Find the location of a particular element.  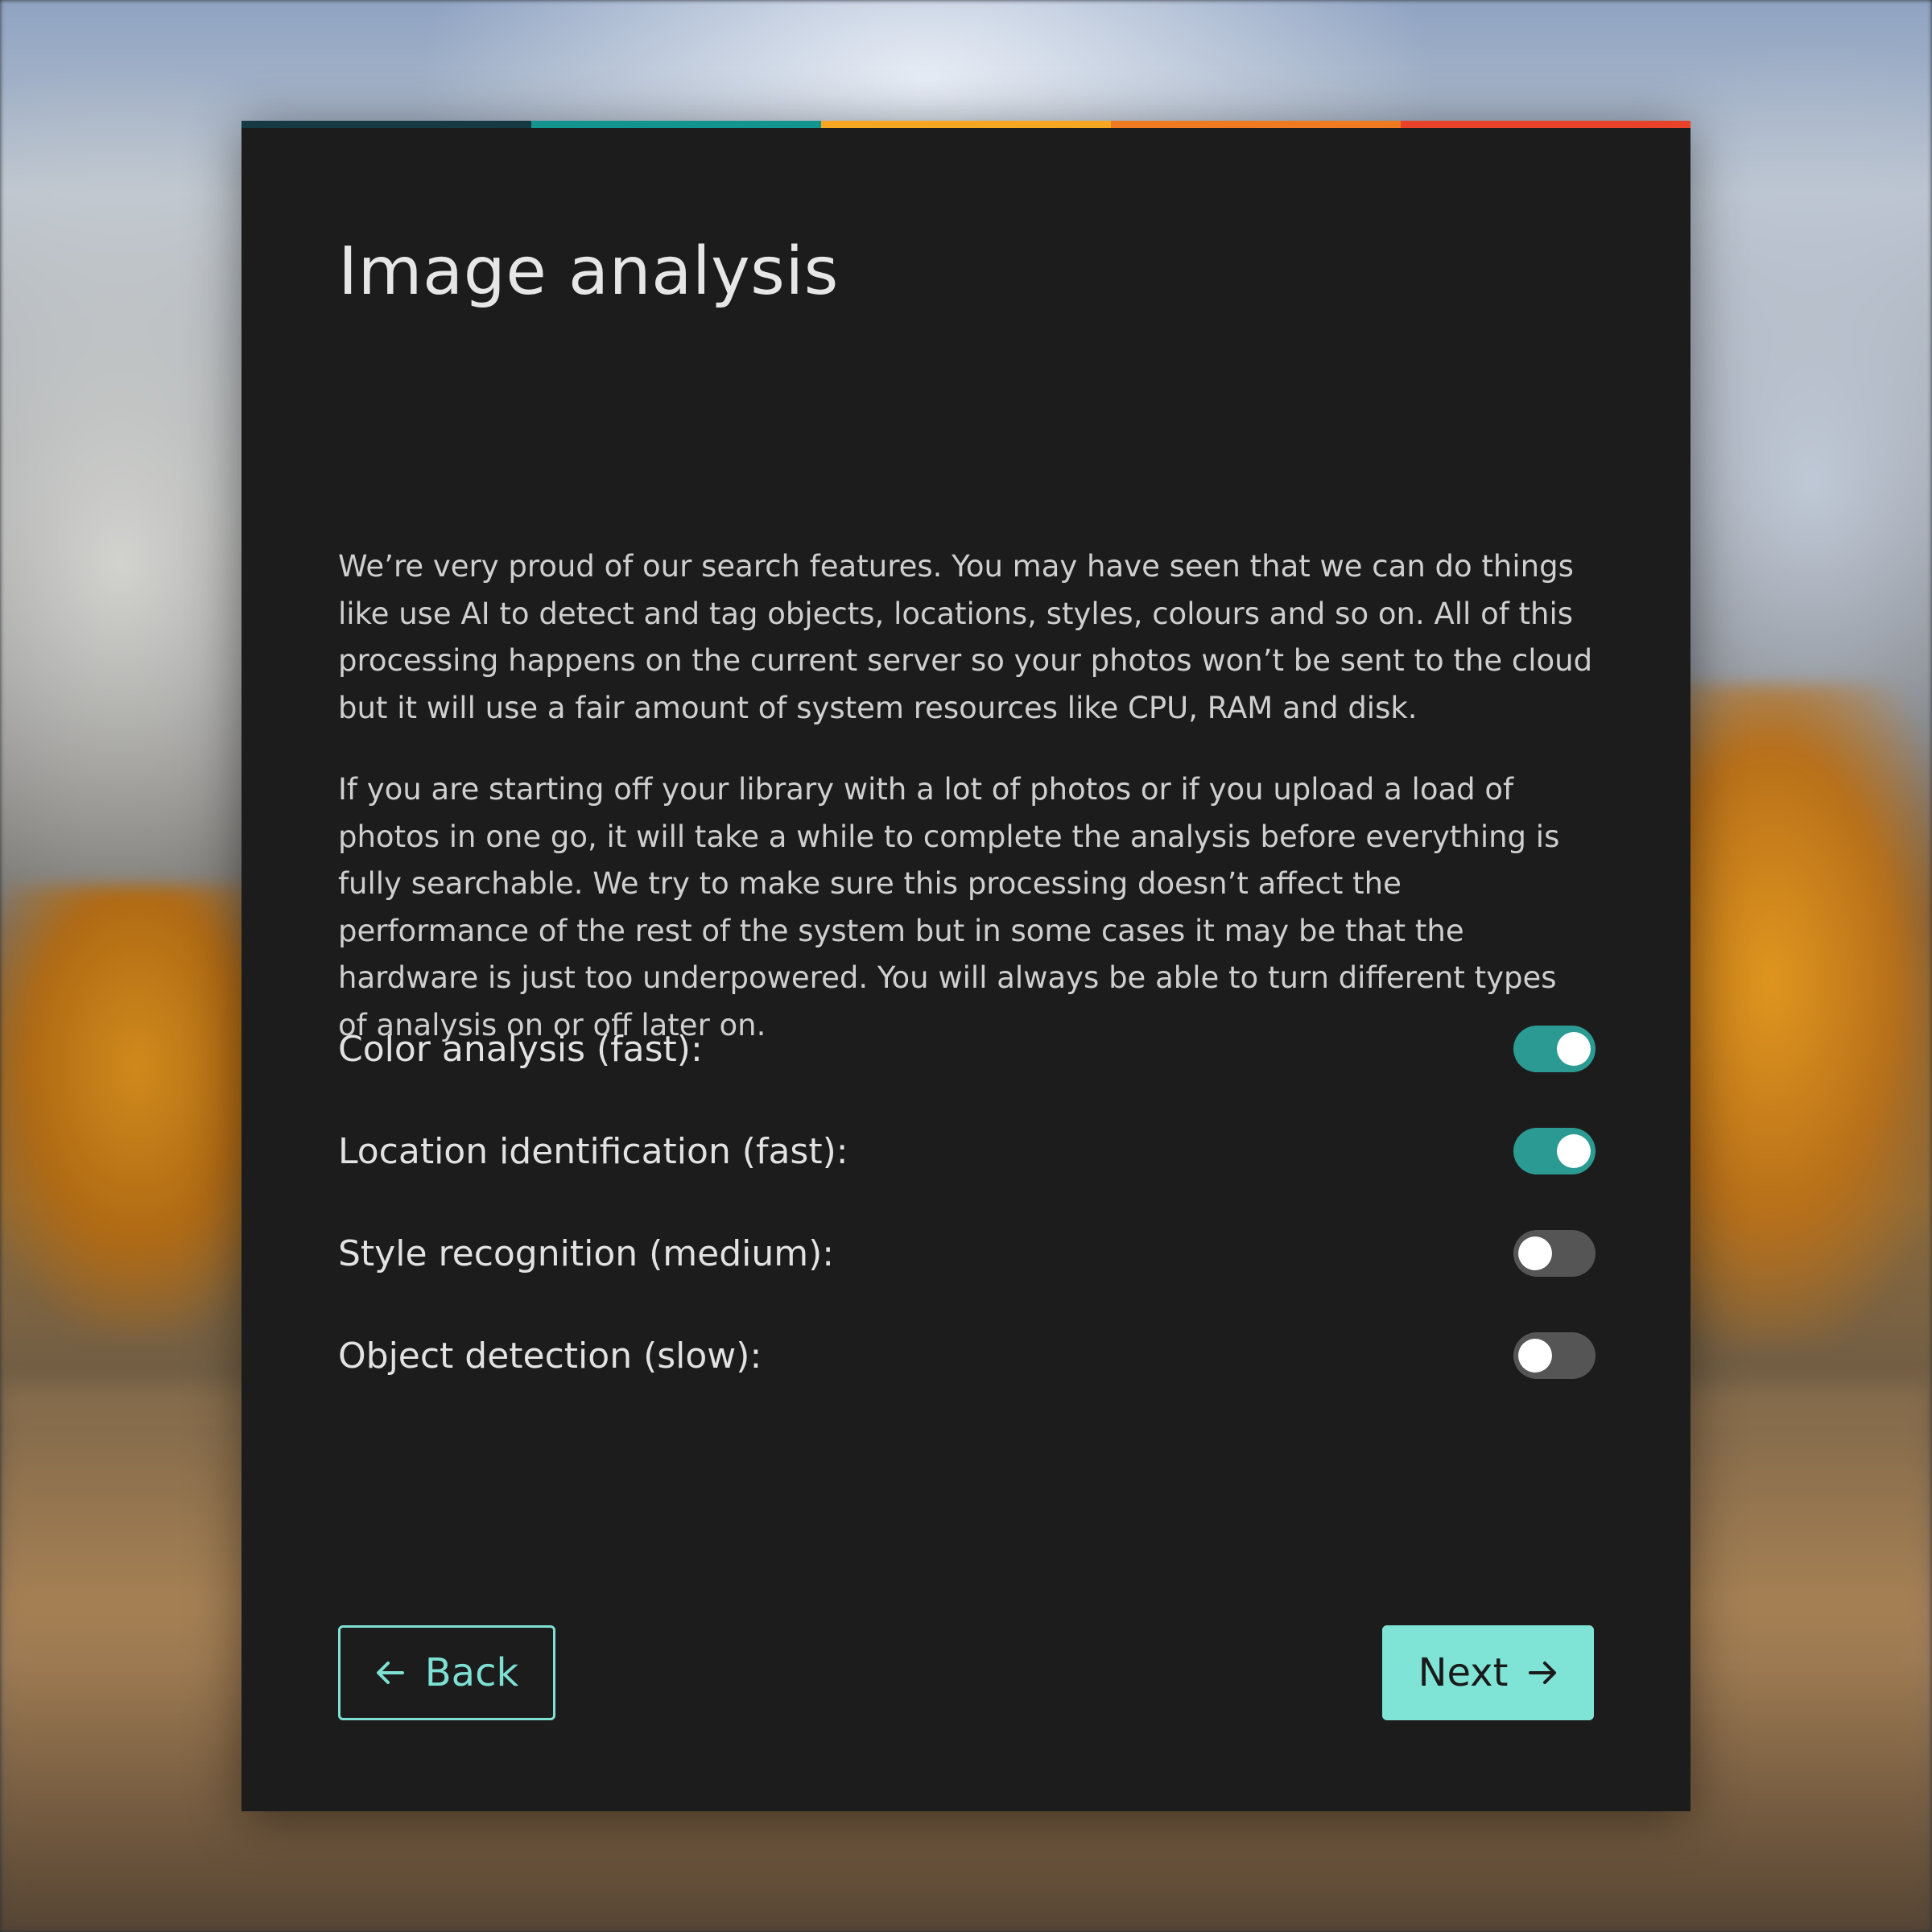

arrow-left-icon is located at coordinates (390, 1673).